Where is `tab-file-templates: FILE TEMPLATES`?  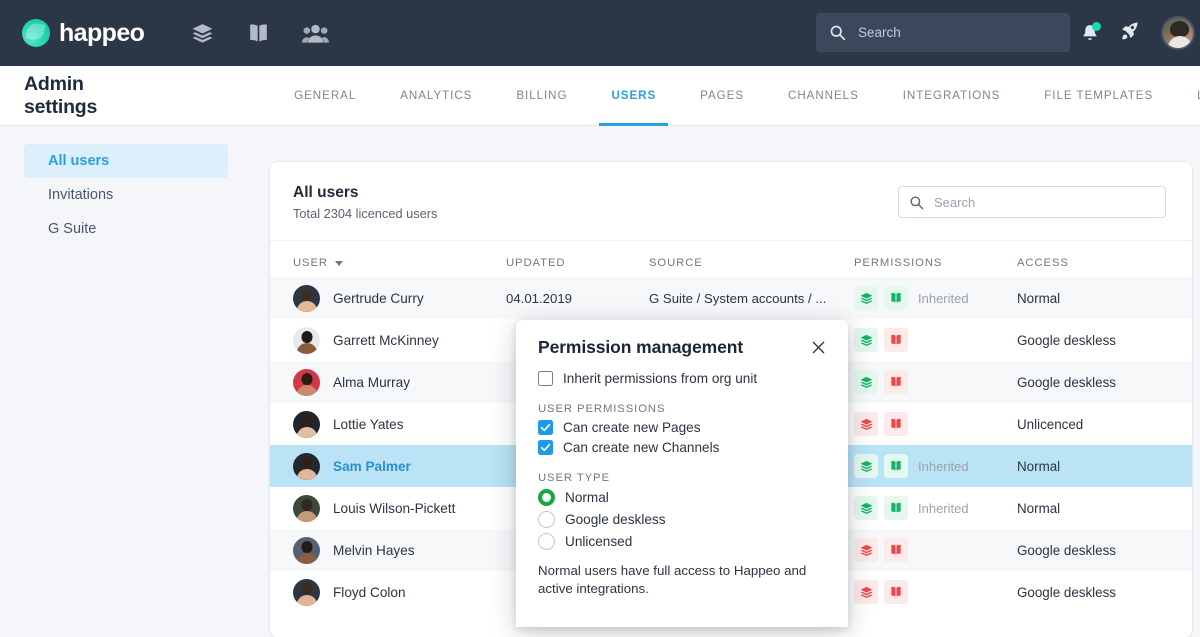 tab-file-templates: FILE TEMPLATES is located at coordinates (1098, 96).